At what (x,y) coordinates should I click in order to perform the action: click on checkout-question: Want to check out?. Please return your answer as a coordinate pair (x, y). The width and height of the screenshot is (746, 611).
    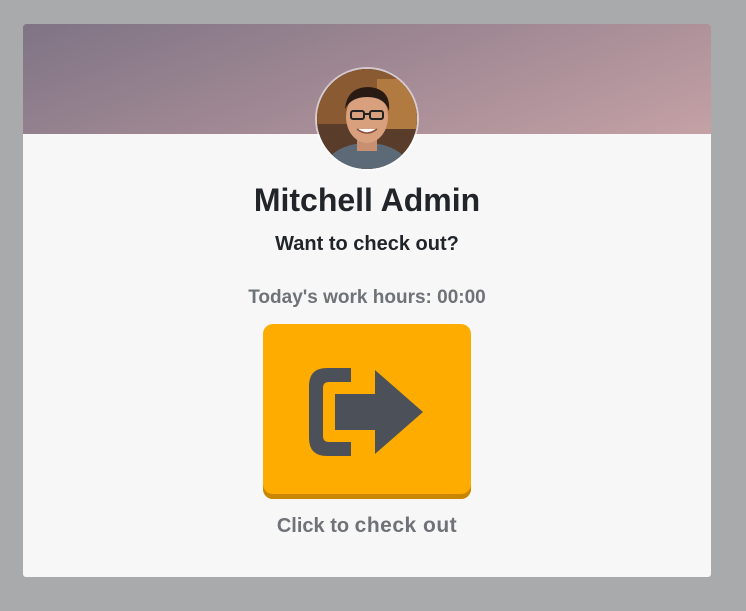
    Looking at the image, I should click on (367, 244).